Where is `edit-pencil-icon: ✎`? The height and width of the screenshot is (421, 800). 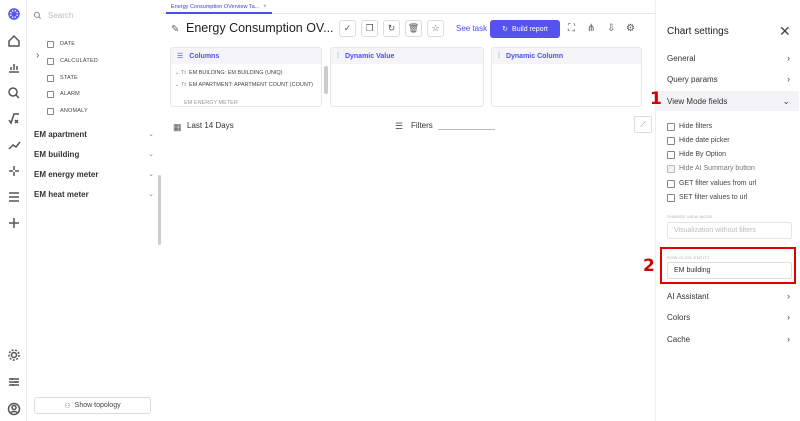
edit-pencil-icon: ✎ is located at coordinates (175, 29).